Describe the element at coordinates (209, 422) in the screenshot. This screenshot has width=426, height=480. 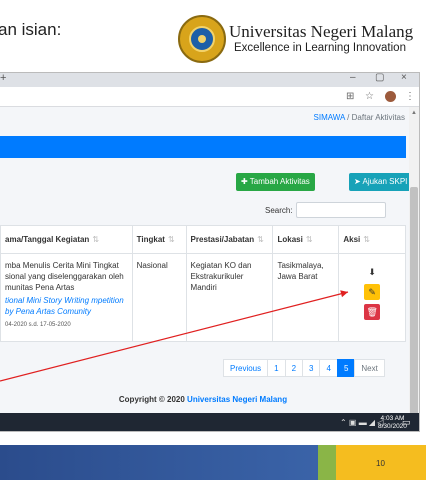
I see `windows-taskbar: ⌃ ▣ ▬ ◢ ◁ 4:03 AM 8/30/2020 ▭` at that location.